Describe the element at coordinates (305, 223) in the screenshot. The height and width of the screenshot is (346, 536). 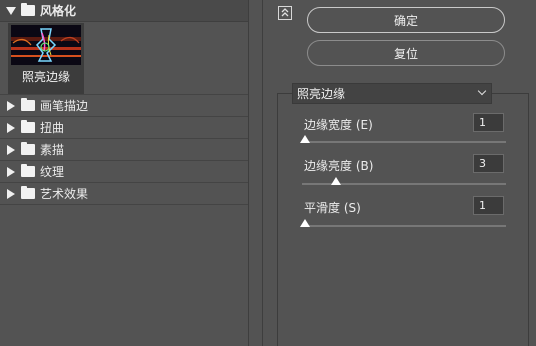
I see `smoothness-slider-thumb` at that location.